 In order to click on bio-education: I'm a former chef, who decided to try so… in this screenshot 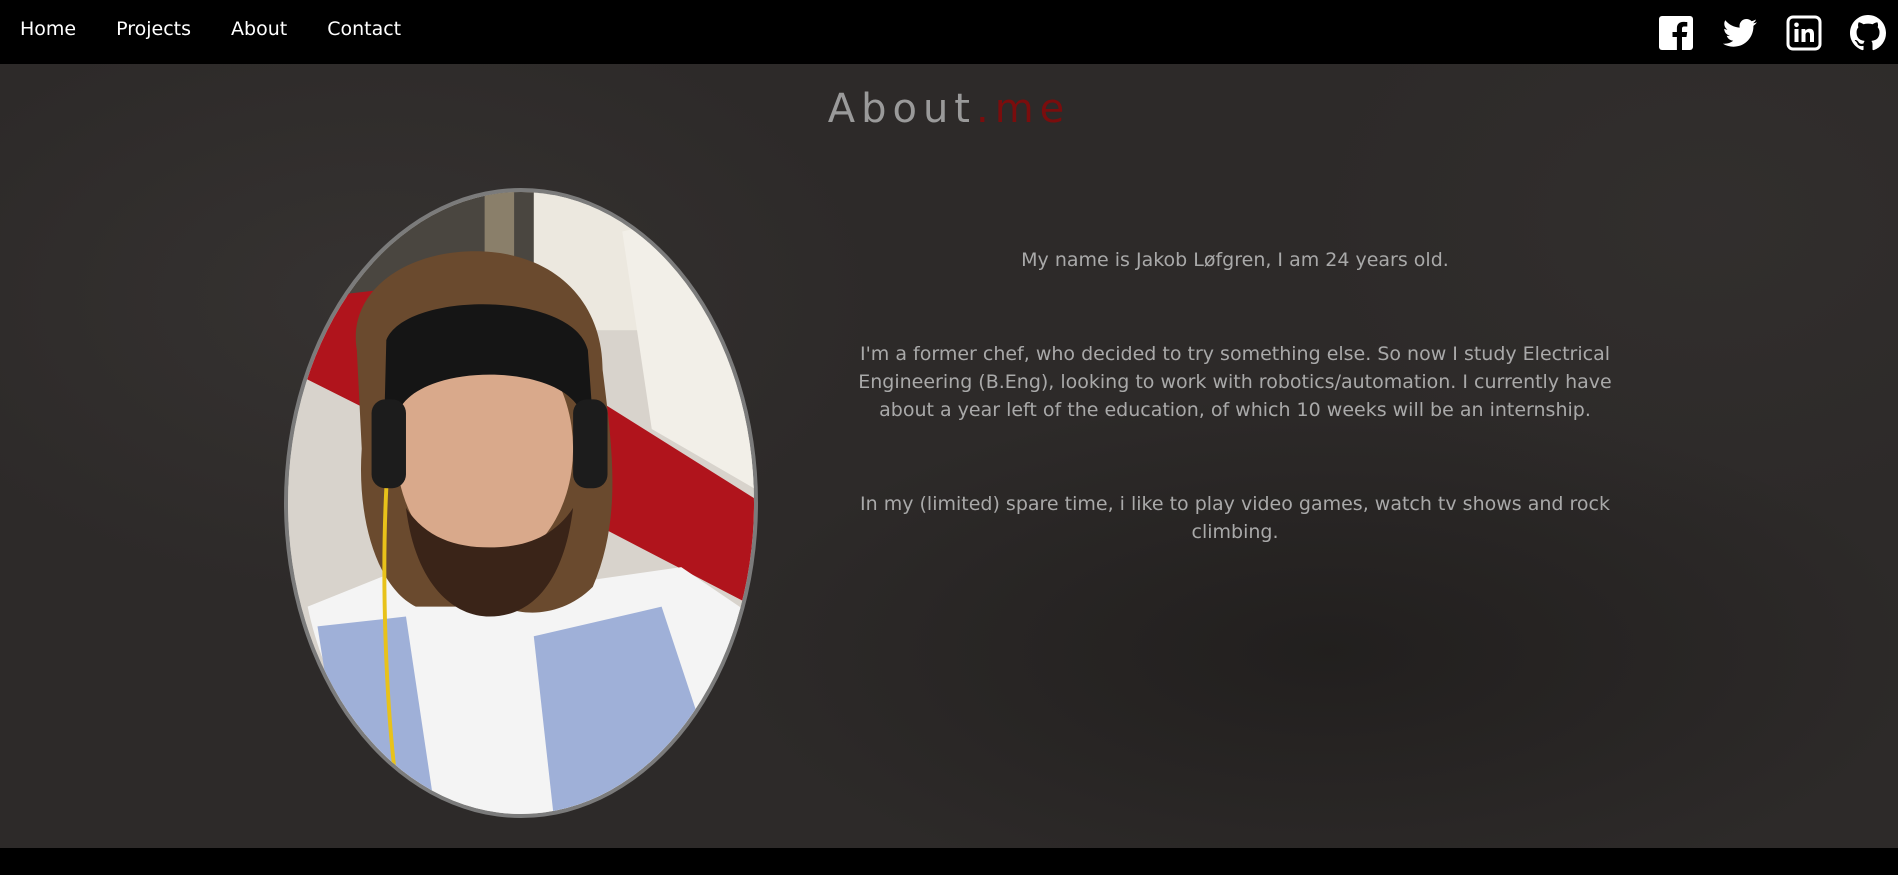, I will do `click(1235, 382)`.